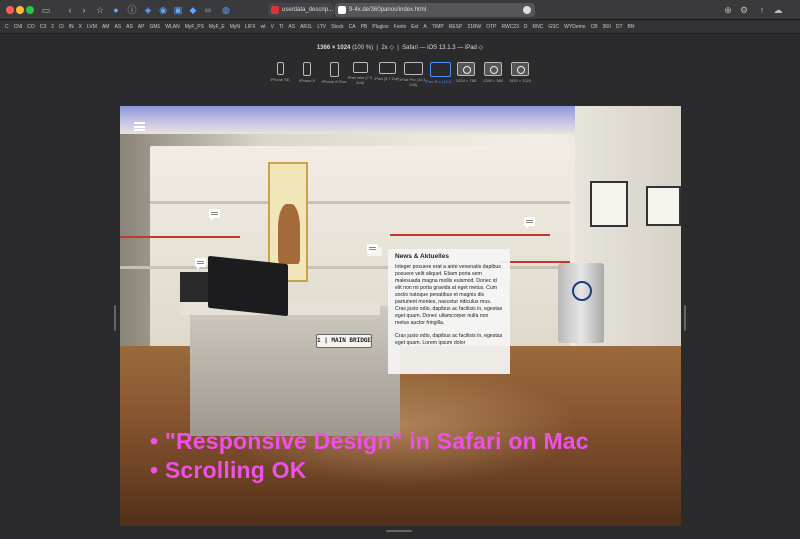 Image resolution: width=800 pixels, height=539 pixels. I want to click on bookmark-item: LTV, so click(321, 27).